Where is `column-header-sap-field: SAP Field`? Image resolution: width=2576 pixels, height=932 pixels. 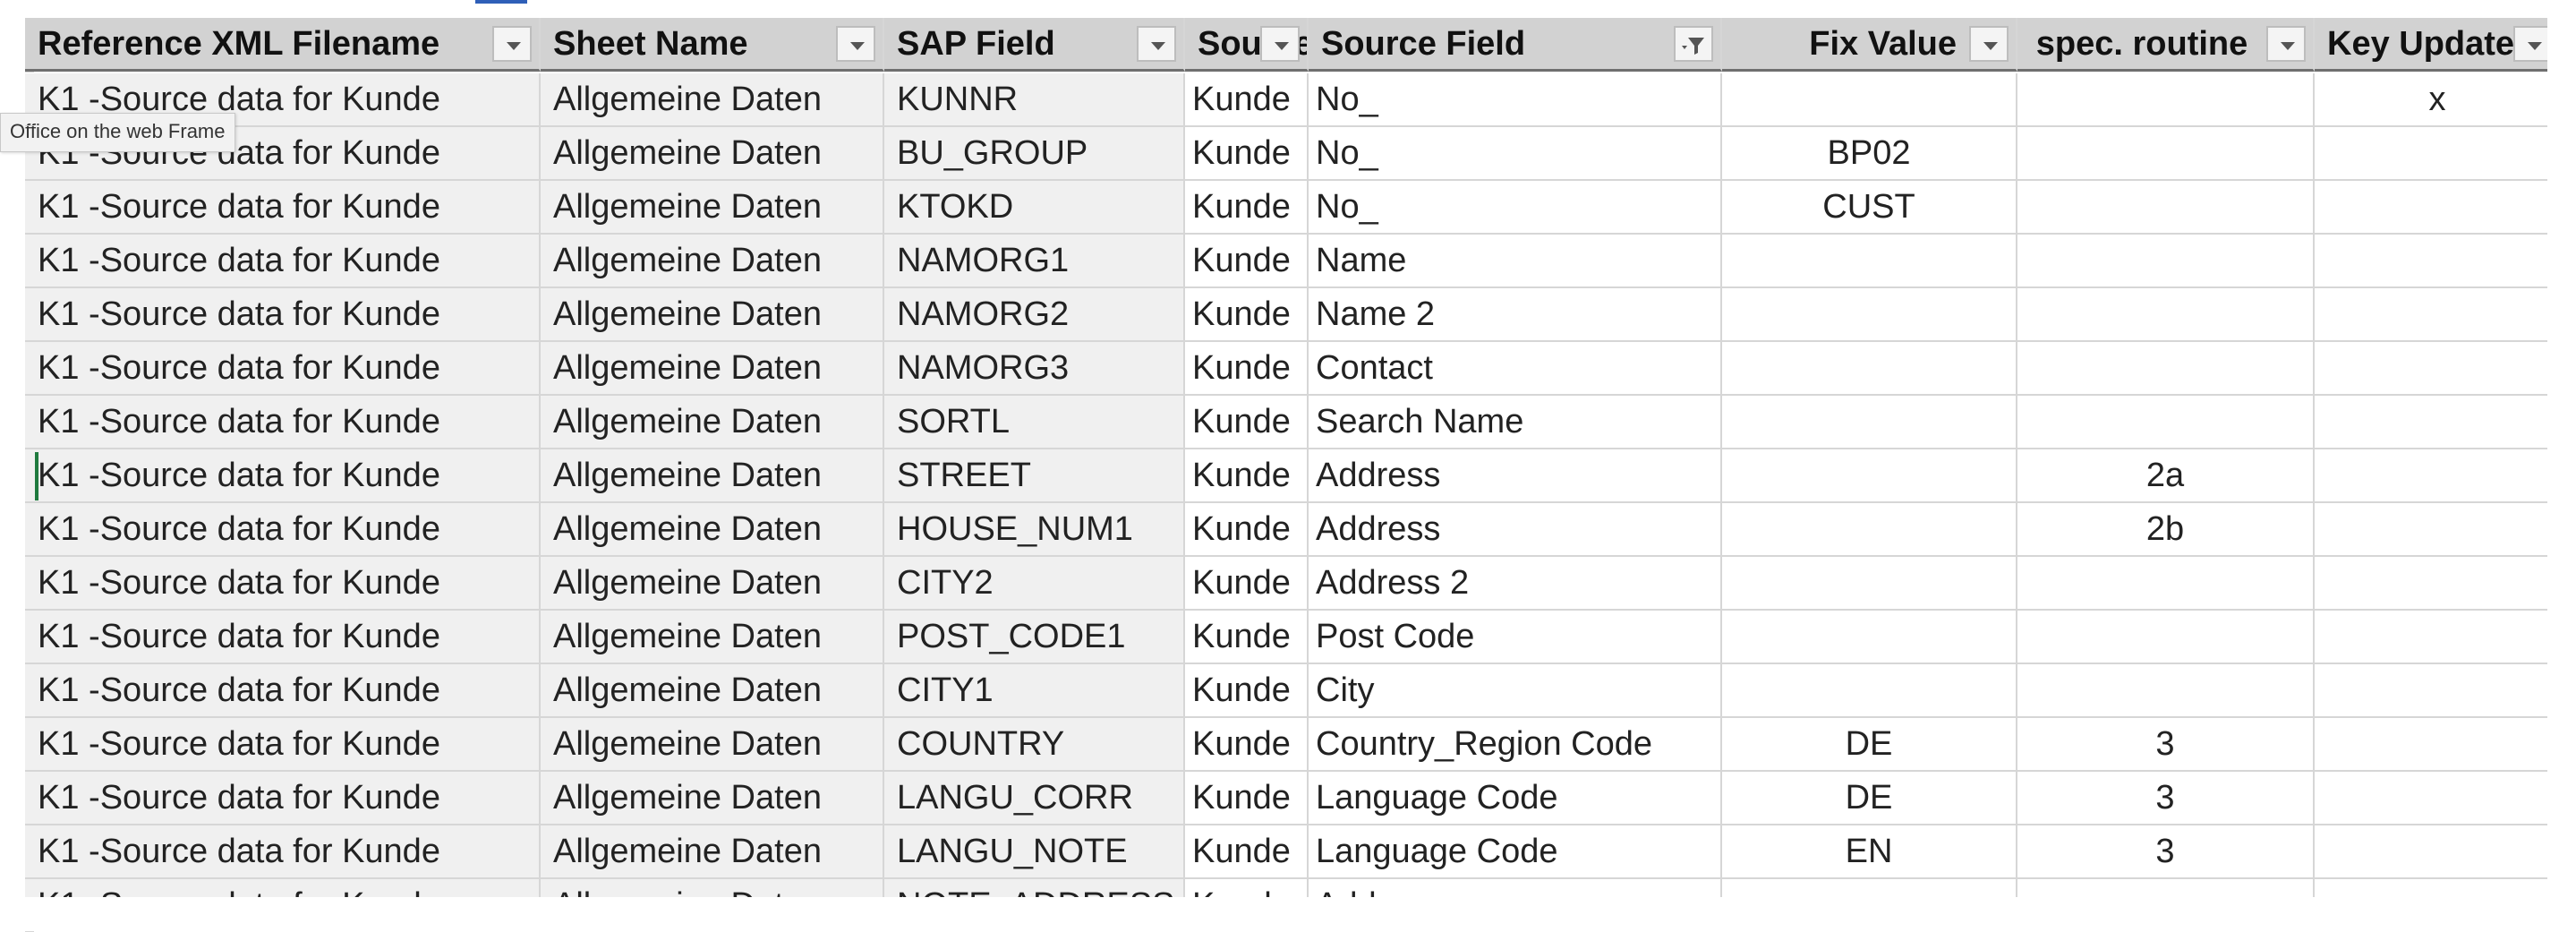
column-header-sap-field: SAP Field is located at coordinates (1034, 45).